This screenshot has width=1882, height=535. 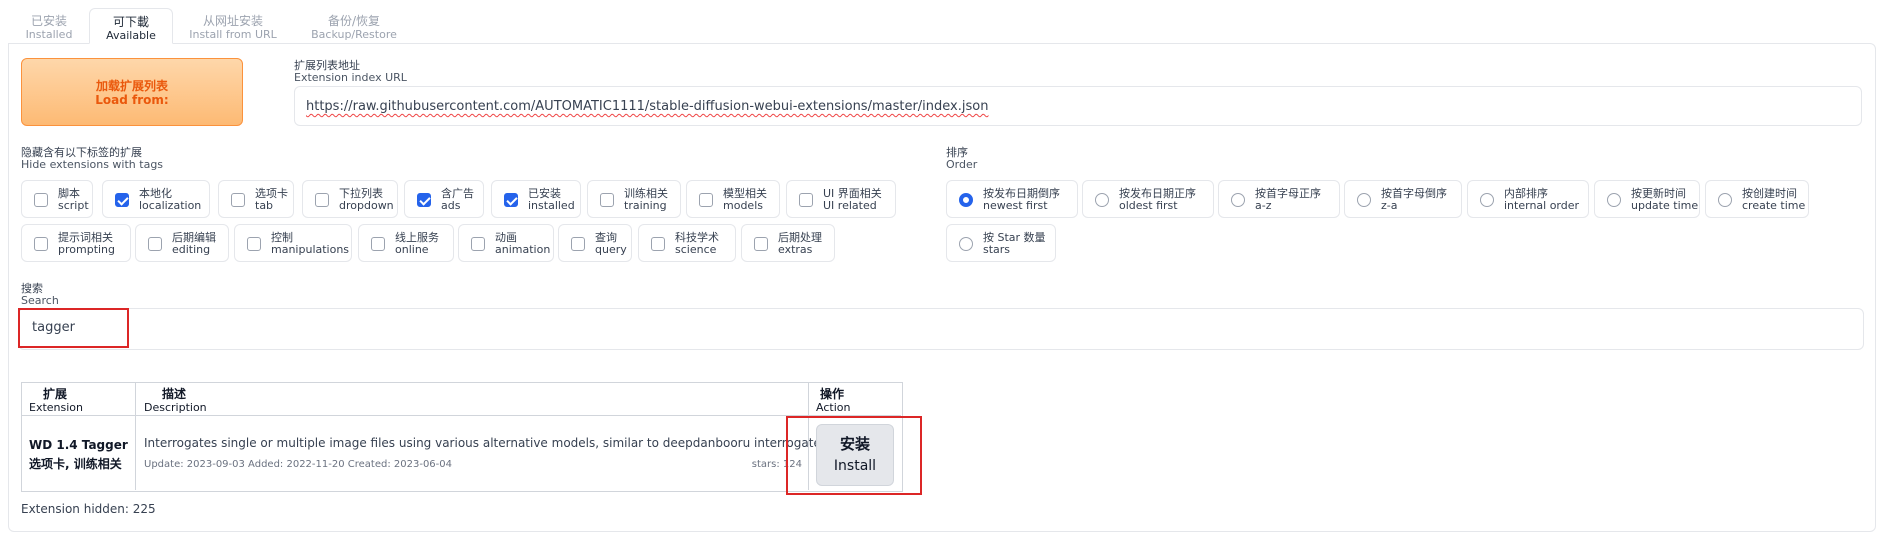 I want to click on tag-checkbox-manipulations: 控制 manipulations, so click(x=293, y=243).